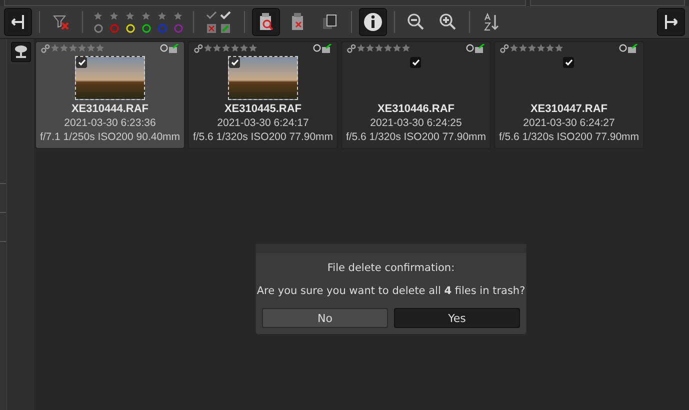 This screenshot has height=410, width=689. Describe the element at coordinates (61, 22) in the screenshot. I see `filter-icon` at that location.